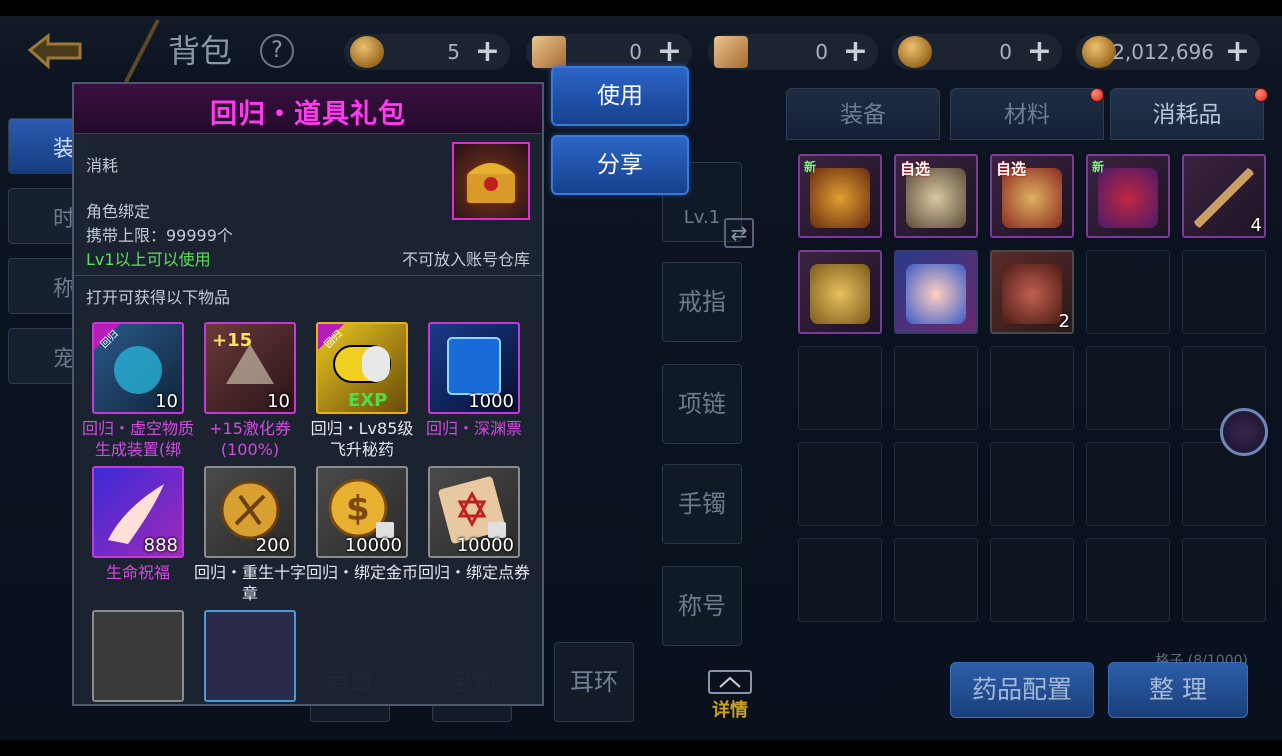 This screenshot has height=756, width=1282. Describe the element at coordinates (641, 8) in the screenshot. I see `letterbox-top` at that location.